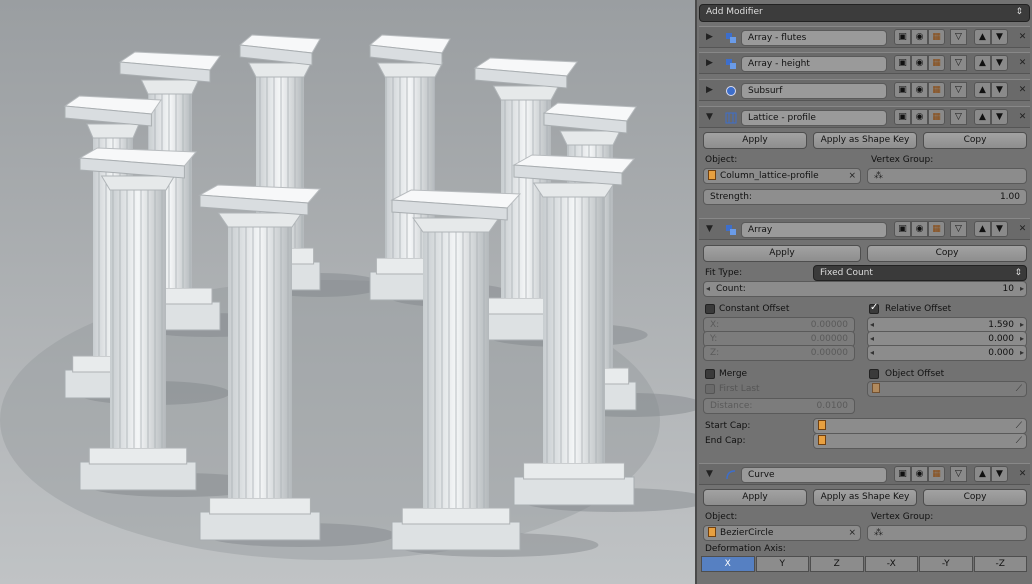 Image resolution: width=1032 pixels, height=584 pixels. Describe the element at coordinates (874, 308) in the screenshot. I see `relative-offset-checkbox` at that location.